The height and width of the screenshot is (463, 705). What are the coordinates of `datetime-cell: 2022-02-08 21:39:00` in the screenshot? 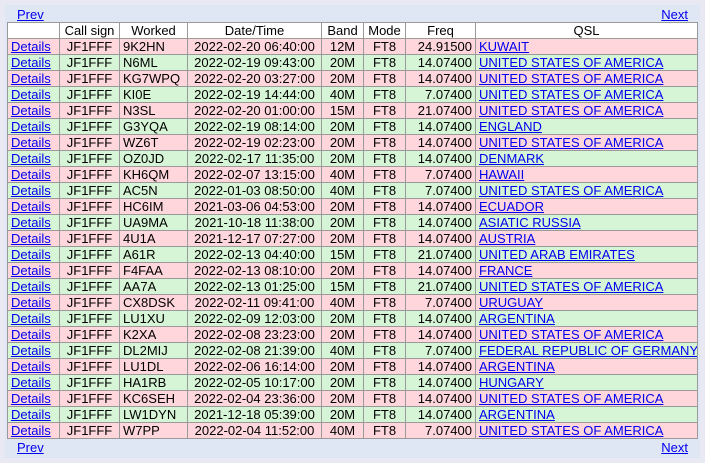 It's located at (254, 350).